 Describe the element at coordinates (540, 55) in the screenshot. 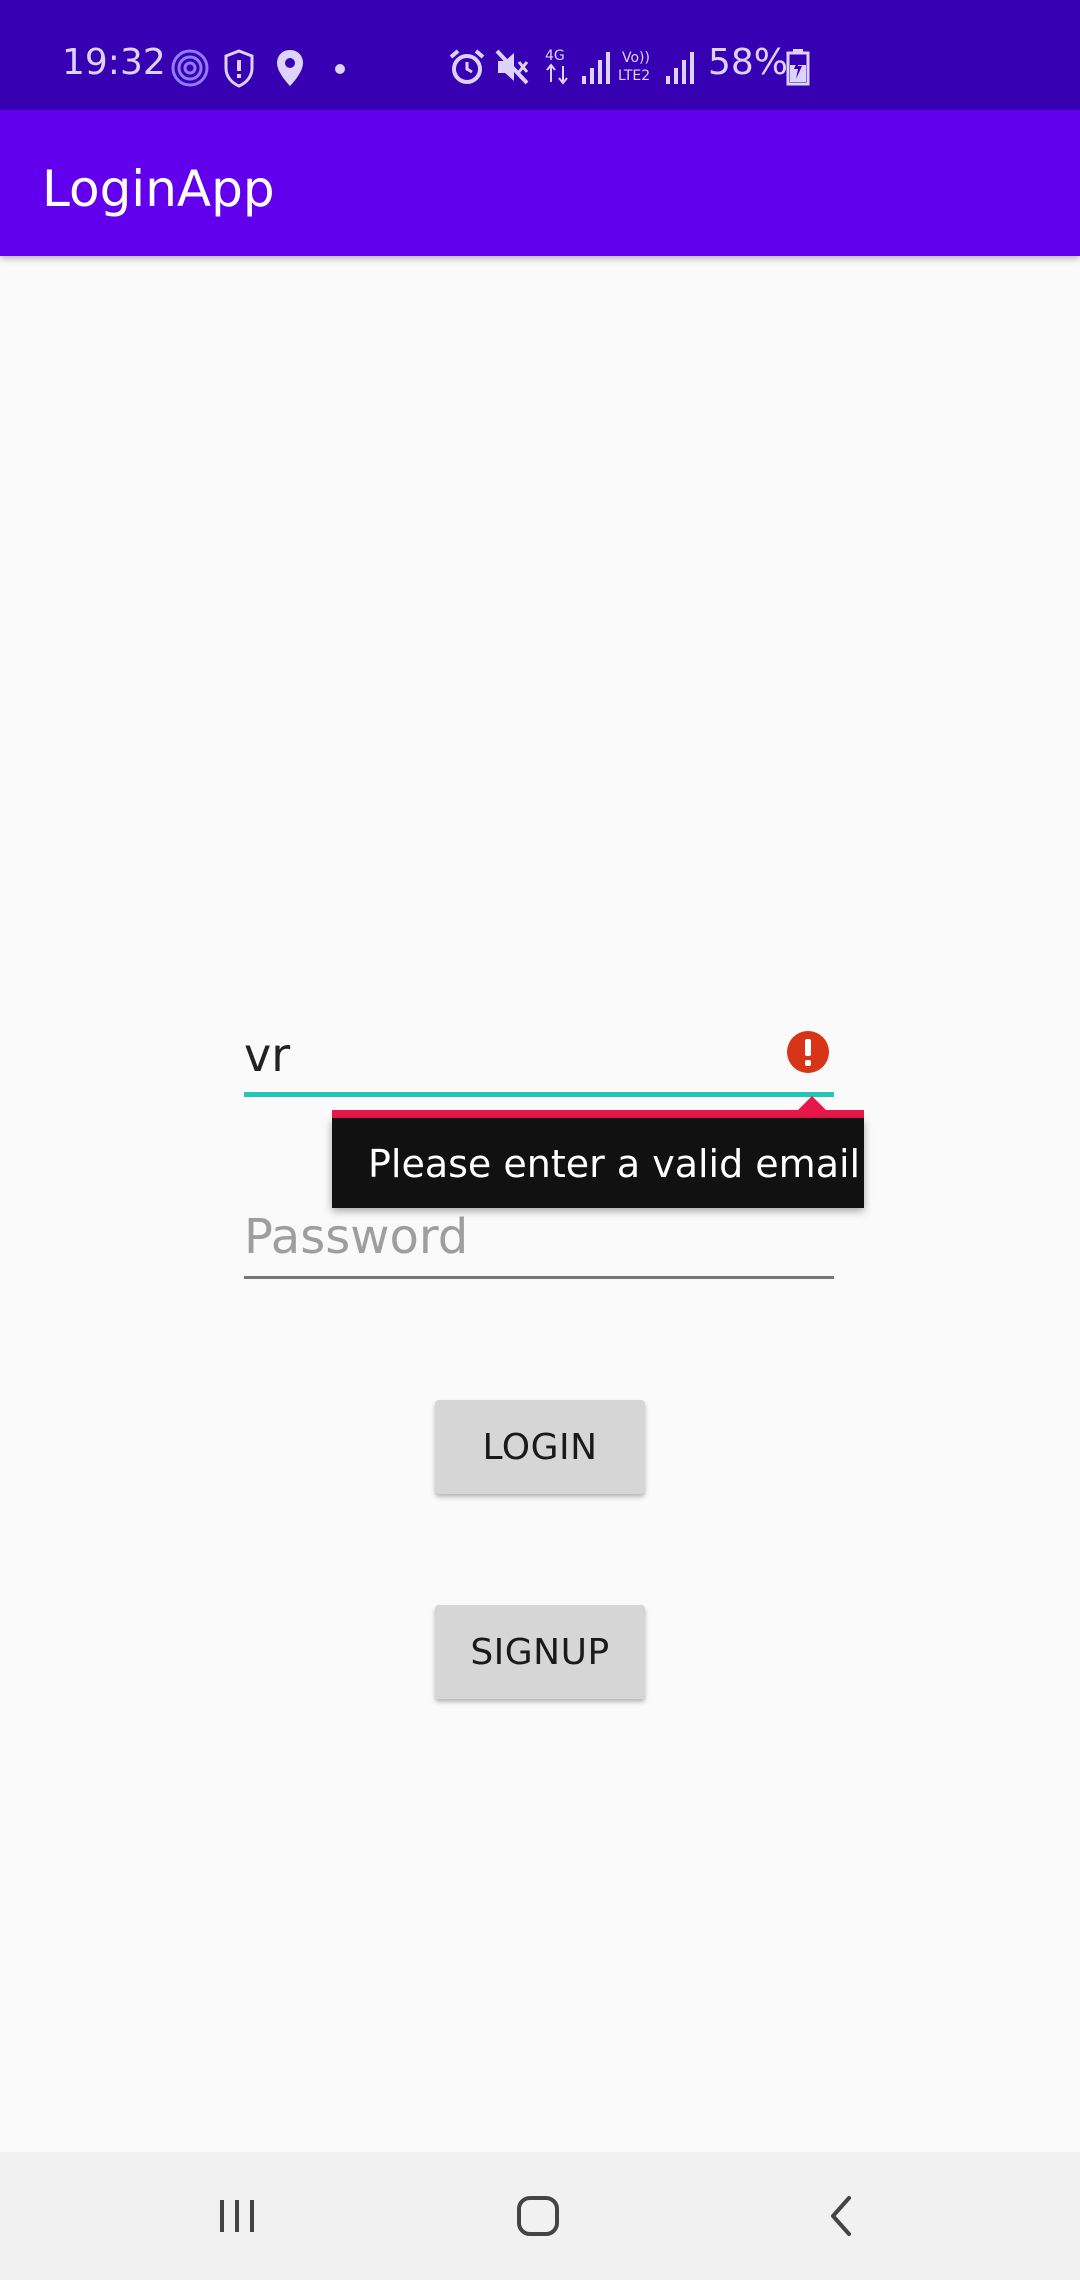

I see `status-bar: 19:32 4G Vo)) LTE2 58%` at that location.